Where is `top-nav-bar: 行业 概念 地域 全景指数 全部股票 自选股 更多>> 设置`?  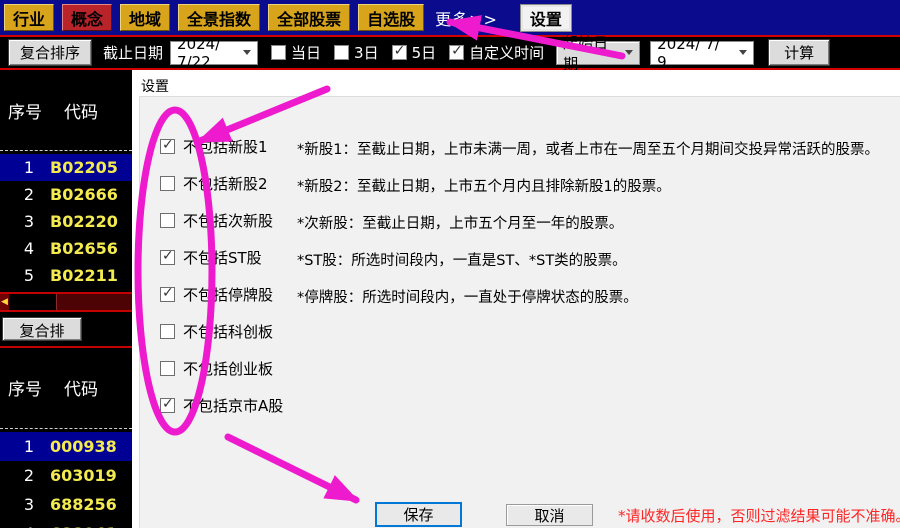 top-nav-bar: 行业 概念 地域 全景指数 全部股票 自选股 更多>> 设置 is located at coordinates (450, 18).